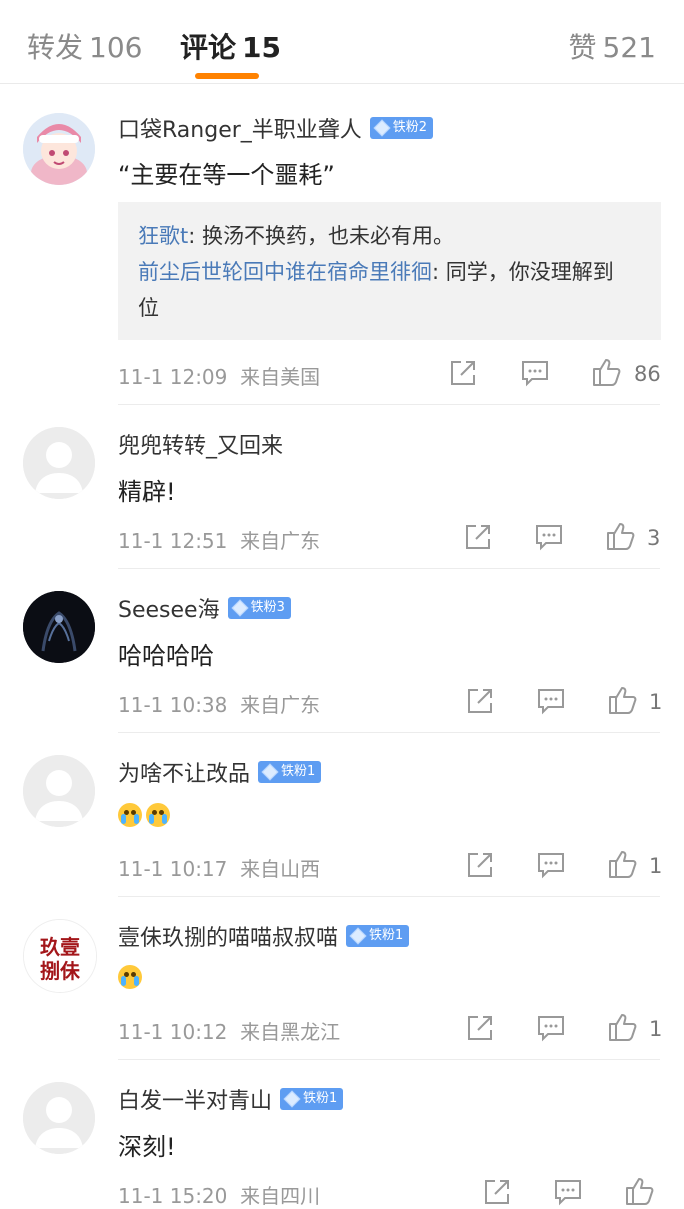  Describe the element at coordinates (173, 705) in the screenshot. I see `comment-time: 11-1 10:38` at that location.